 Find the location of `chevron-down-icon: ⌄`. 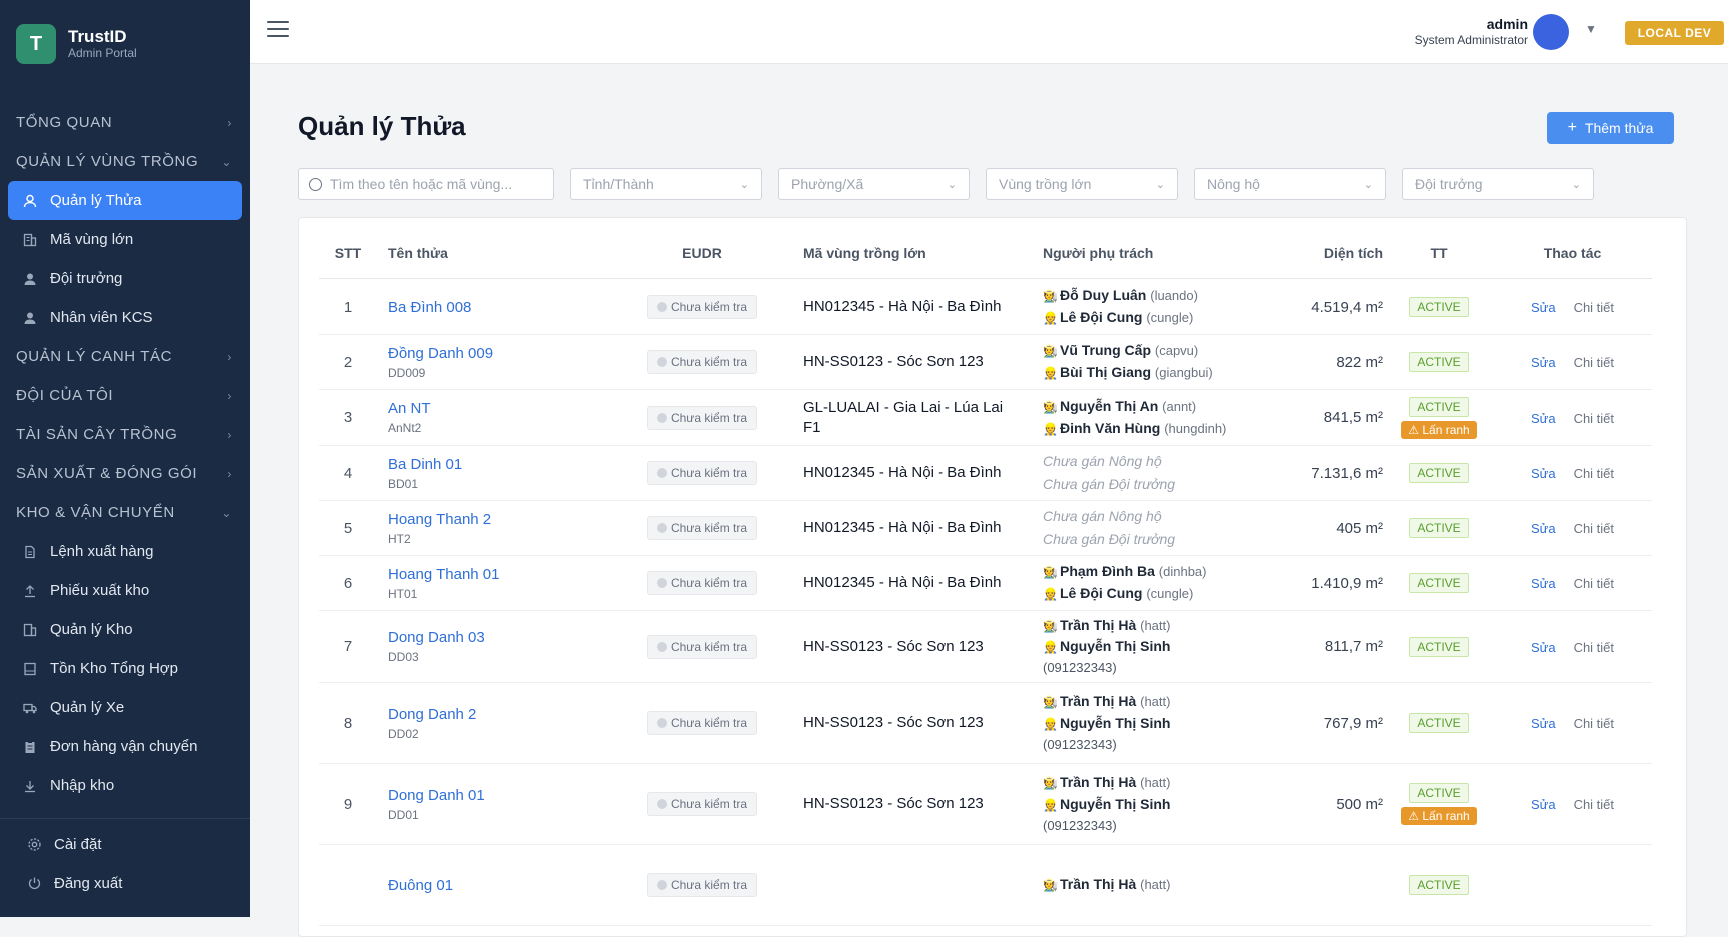

chevron-down-icon: ⌄ is located at coordinates (952, 184).